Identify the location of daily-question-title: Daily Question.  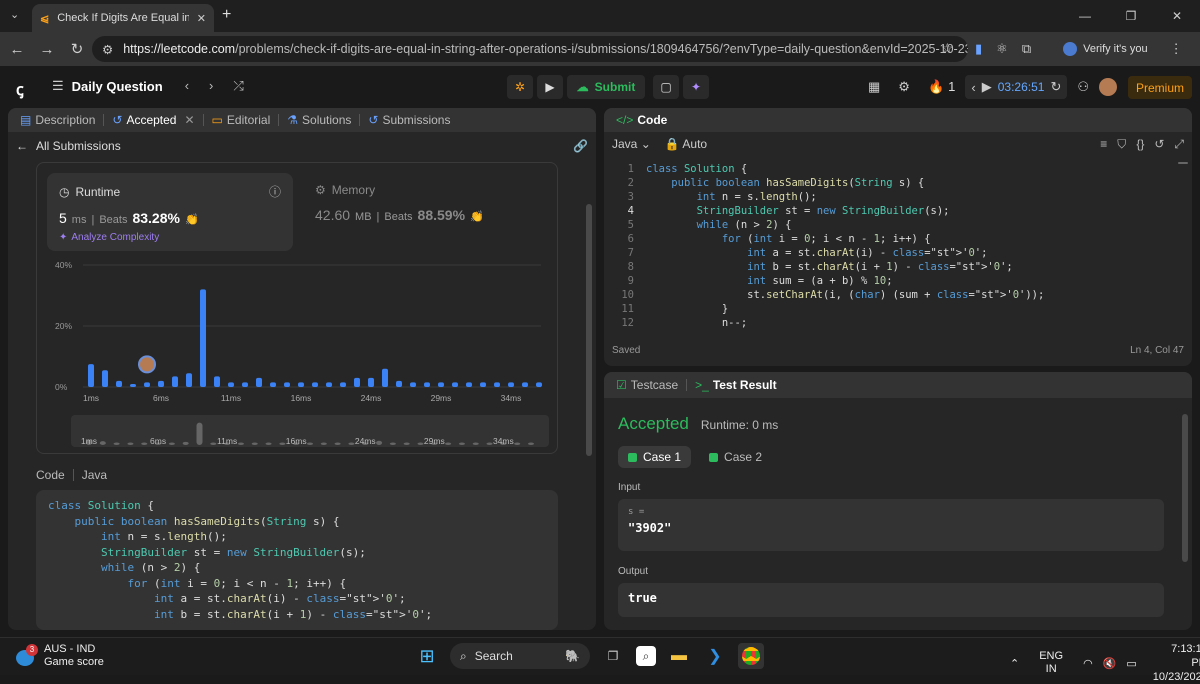
(117, 86).